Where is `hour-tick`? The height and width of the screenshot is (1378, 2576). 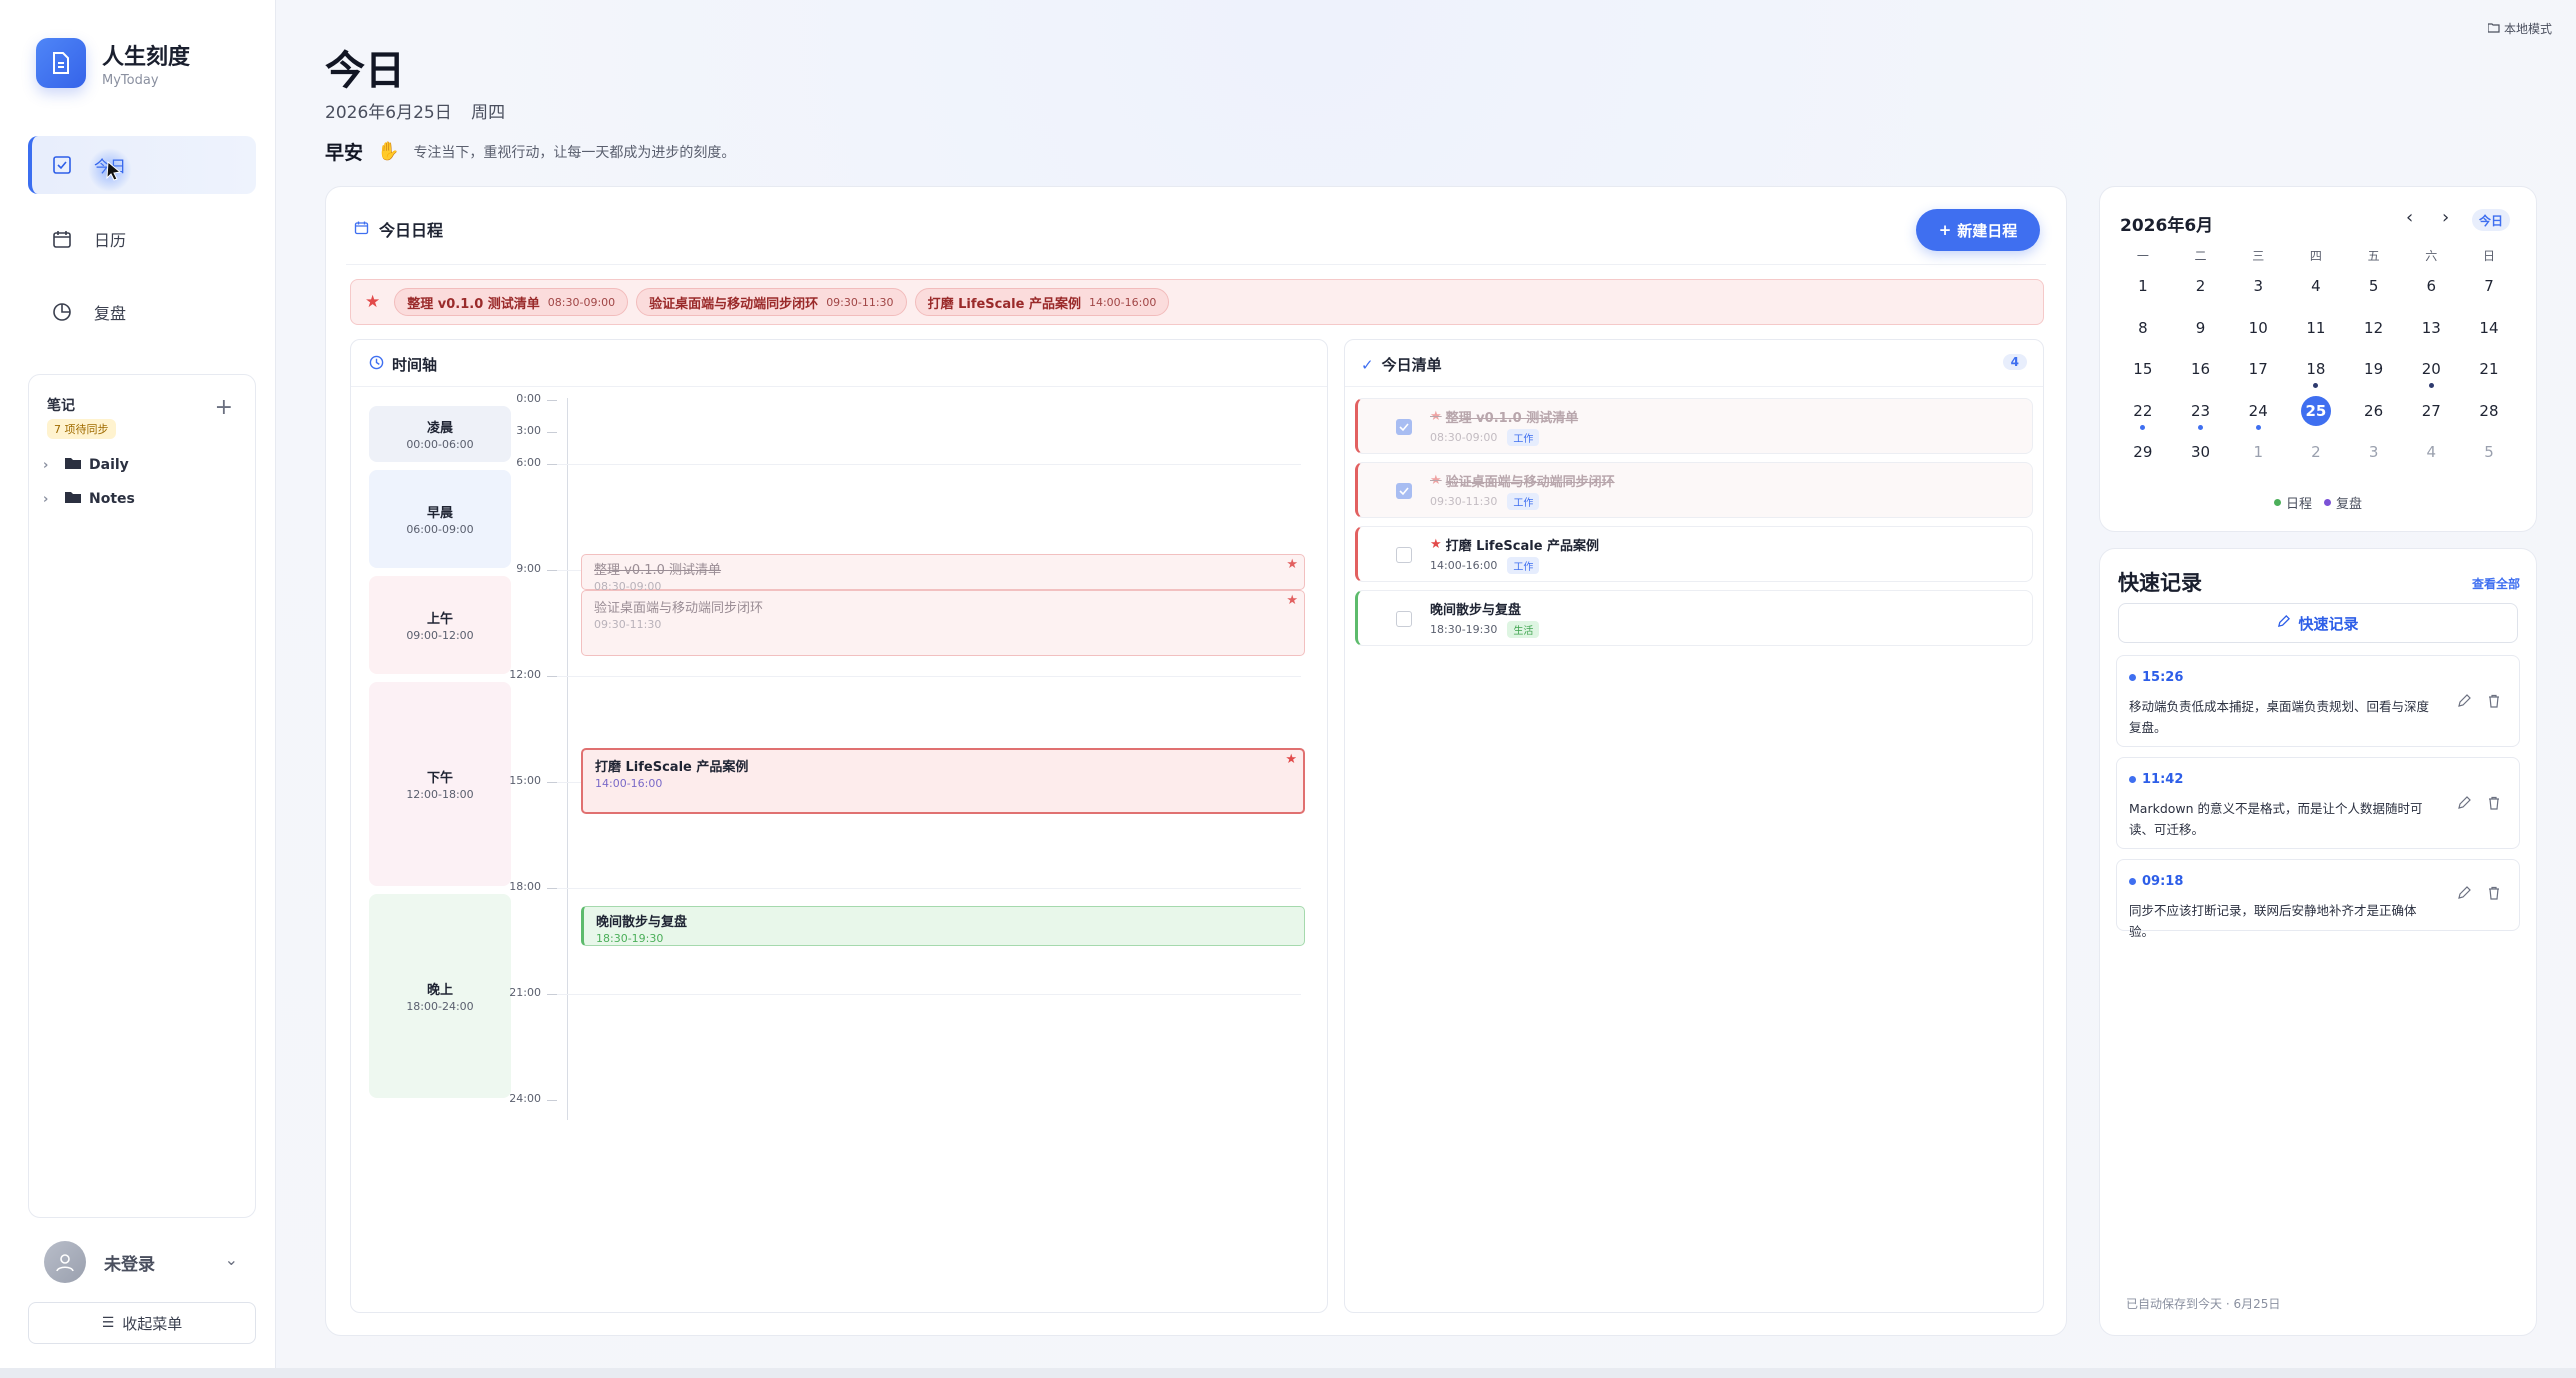 hour-tick is located at coordinates (552, 1100).